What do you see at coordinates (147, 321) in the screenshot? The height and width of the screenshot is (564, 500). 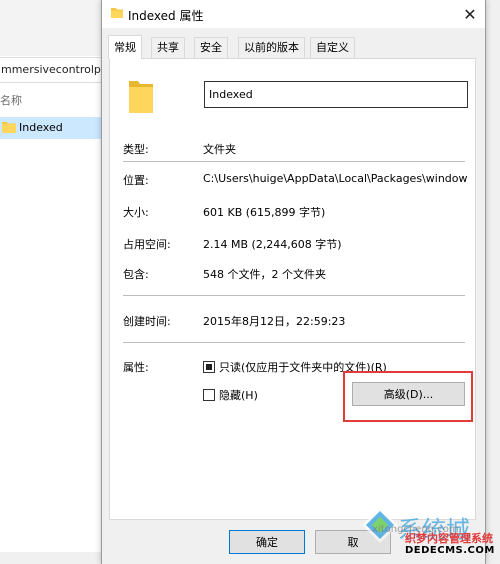 I see `created-label: 创建时间:` at bounding box center [147, 321].